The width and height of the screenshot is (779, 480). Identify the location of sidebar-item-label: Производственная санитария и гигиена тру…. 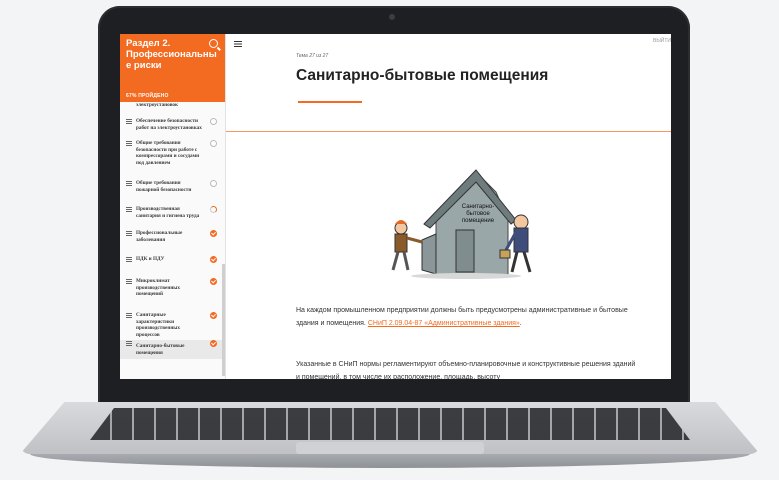
(168, 212).